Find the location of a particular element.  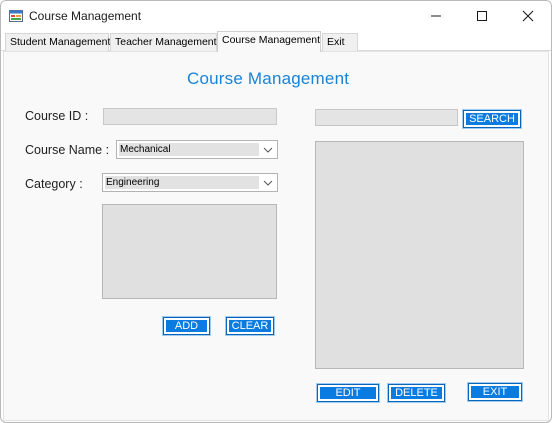

tab-student-management: Student Management is located at coordinates (57, 42).